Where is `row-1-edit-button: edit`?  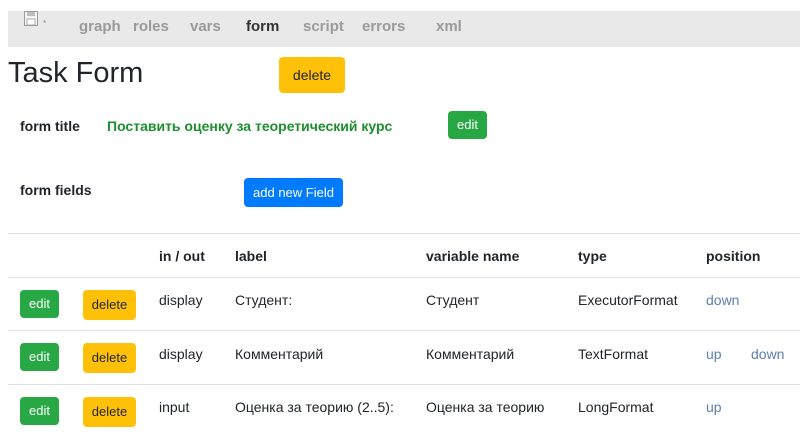
row-1-edit-button: edit is located at coordinates (39, 304).